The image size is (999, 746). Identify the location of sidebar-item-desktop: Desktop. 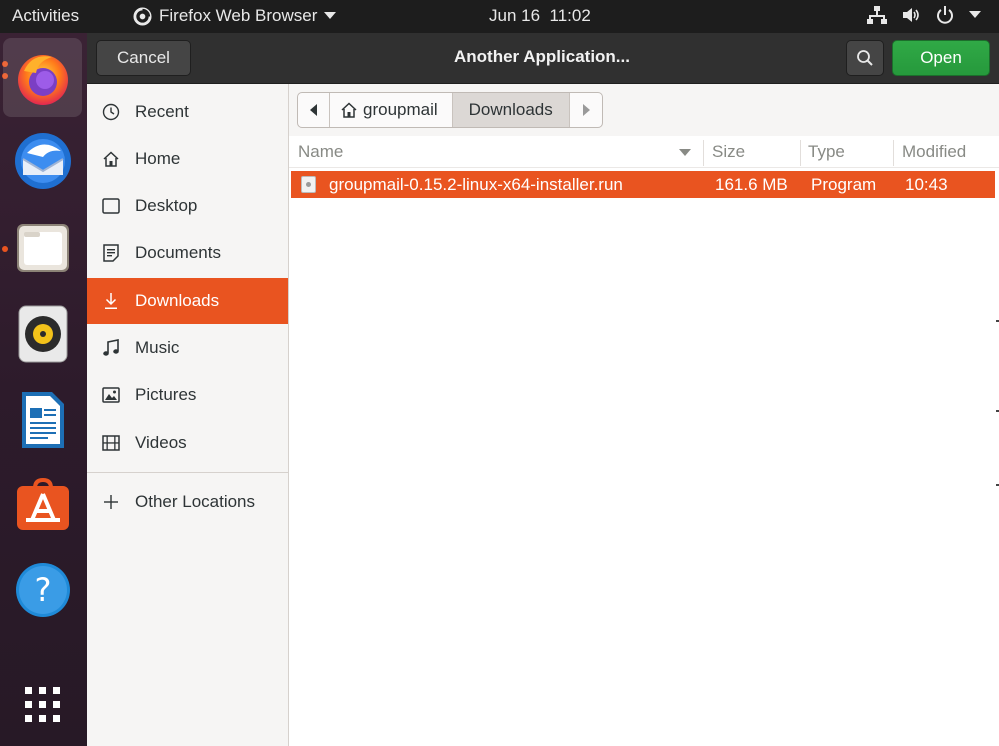
(187, 206).